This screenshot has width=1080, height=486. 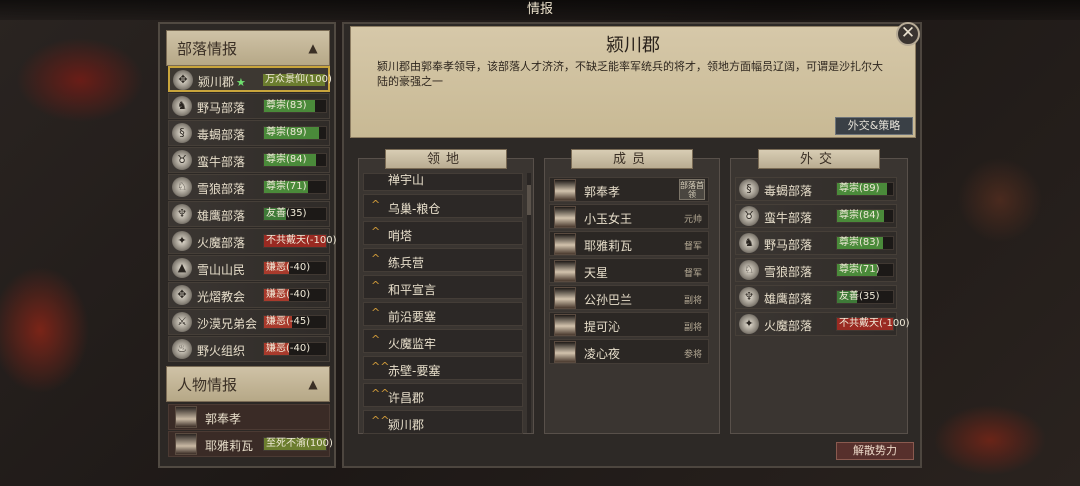 What do you see at coordinates (249, 133) in the screenshot?
I see `tribe-row: § 毒蝎部落 尊崇(89)` at bounding box center [249, 133].